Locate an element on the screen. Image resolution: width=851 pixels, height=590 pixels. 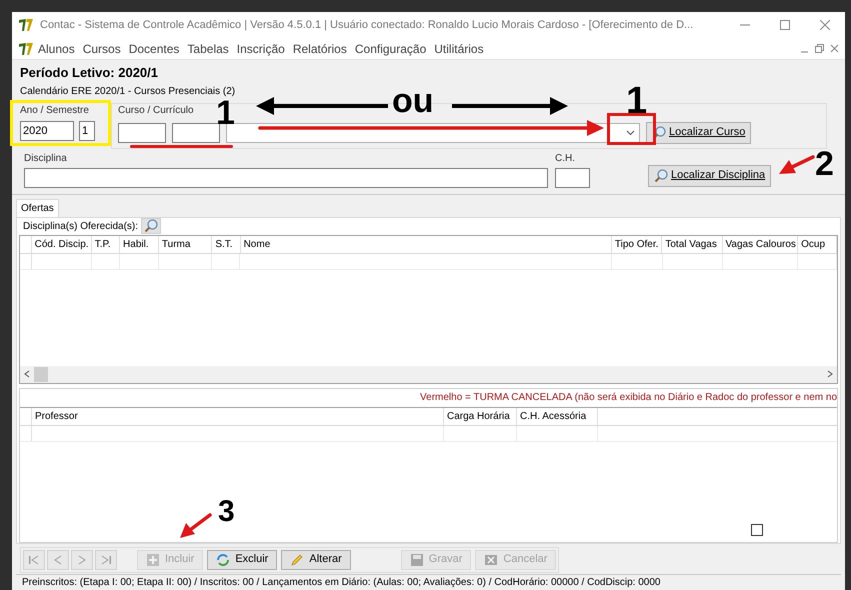
recycle-arrows-icon is located at coordinates (223, 559).